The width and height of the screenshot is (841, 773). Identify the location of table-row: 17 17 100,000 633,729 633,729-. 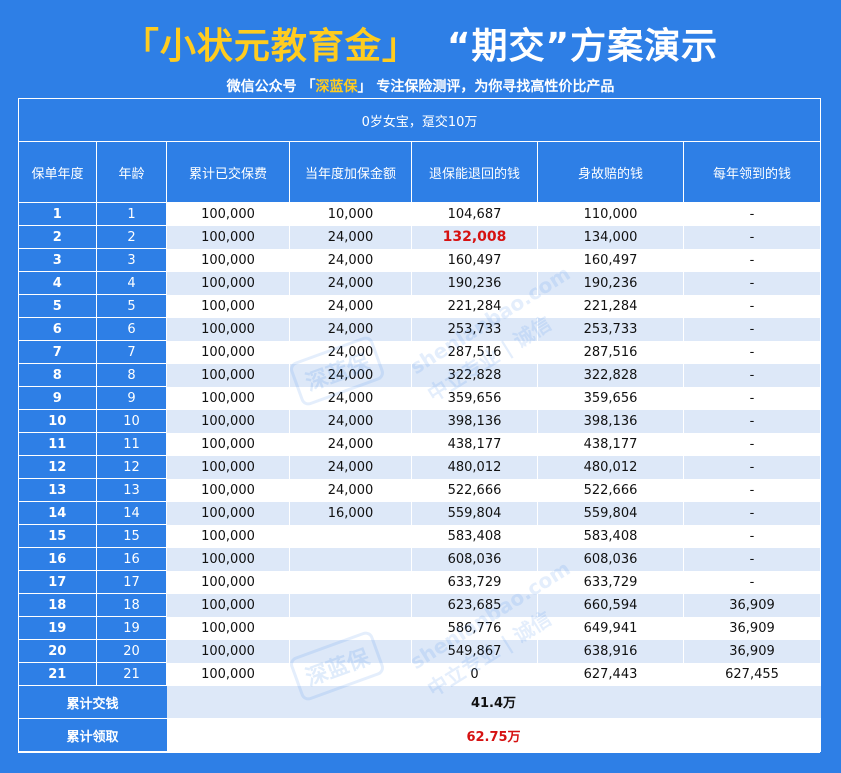
(420, 582).